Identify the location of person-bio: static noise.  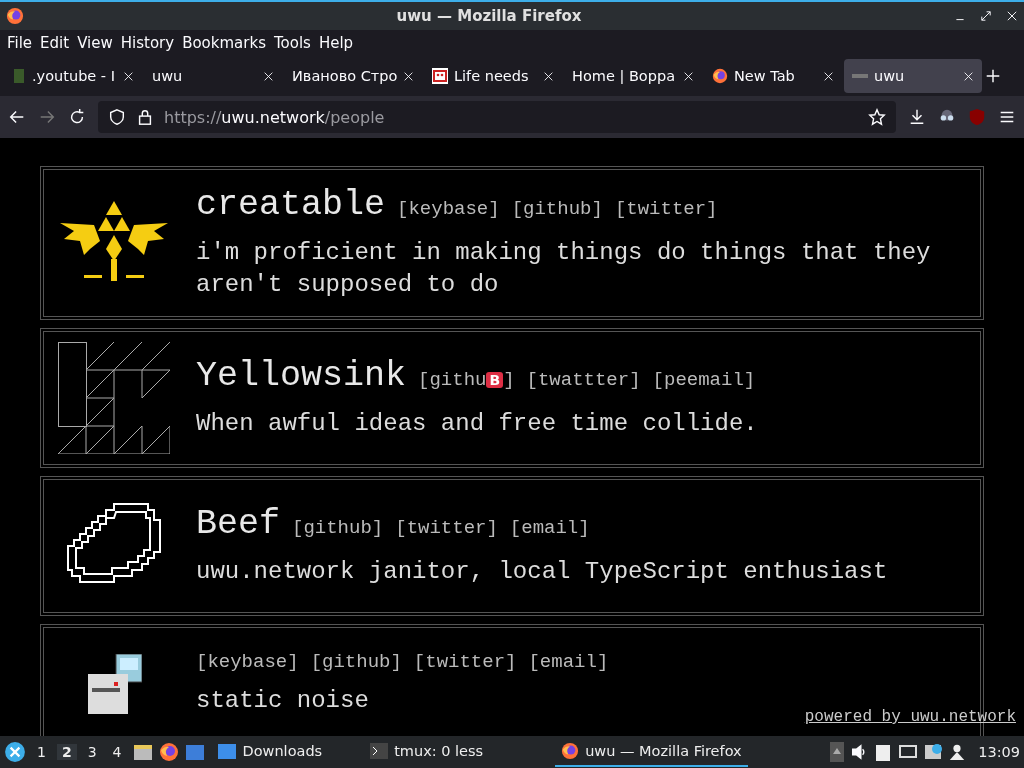
(283, 701).